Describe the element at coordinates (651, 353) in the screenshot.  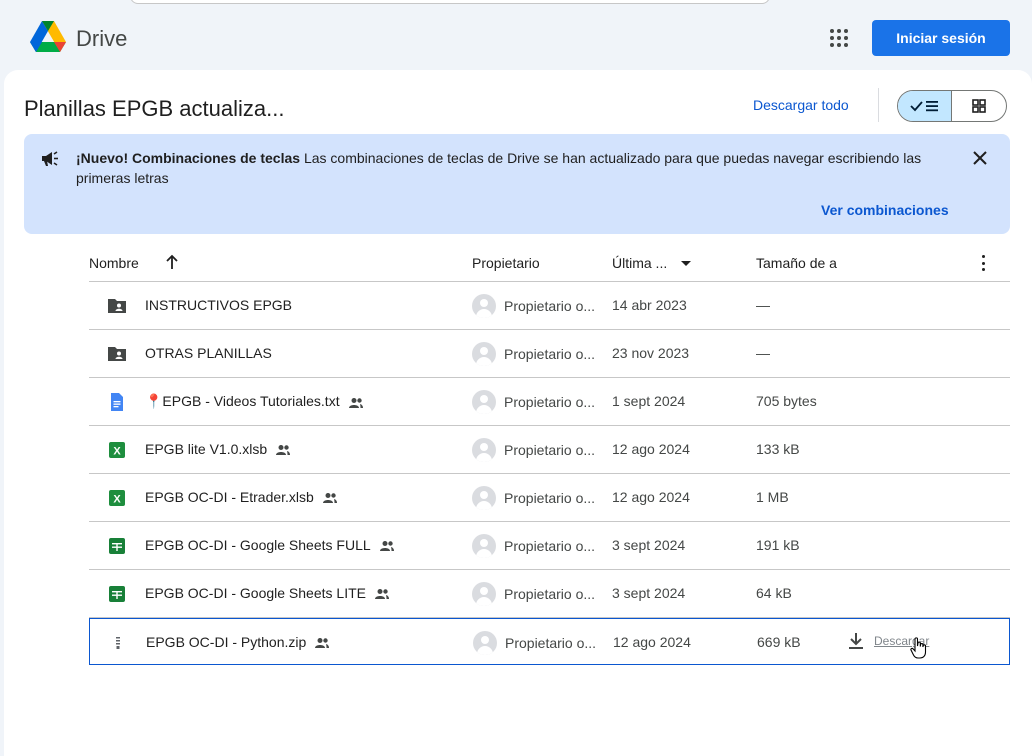
I see `file-date: 23 nov 2023` at that location.